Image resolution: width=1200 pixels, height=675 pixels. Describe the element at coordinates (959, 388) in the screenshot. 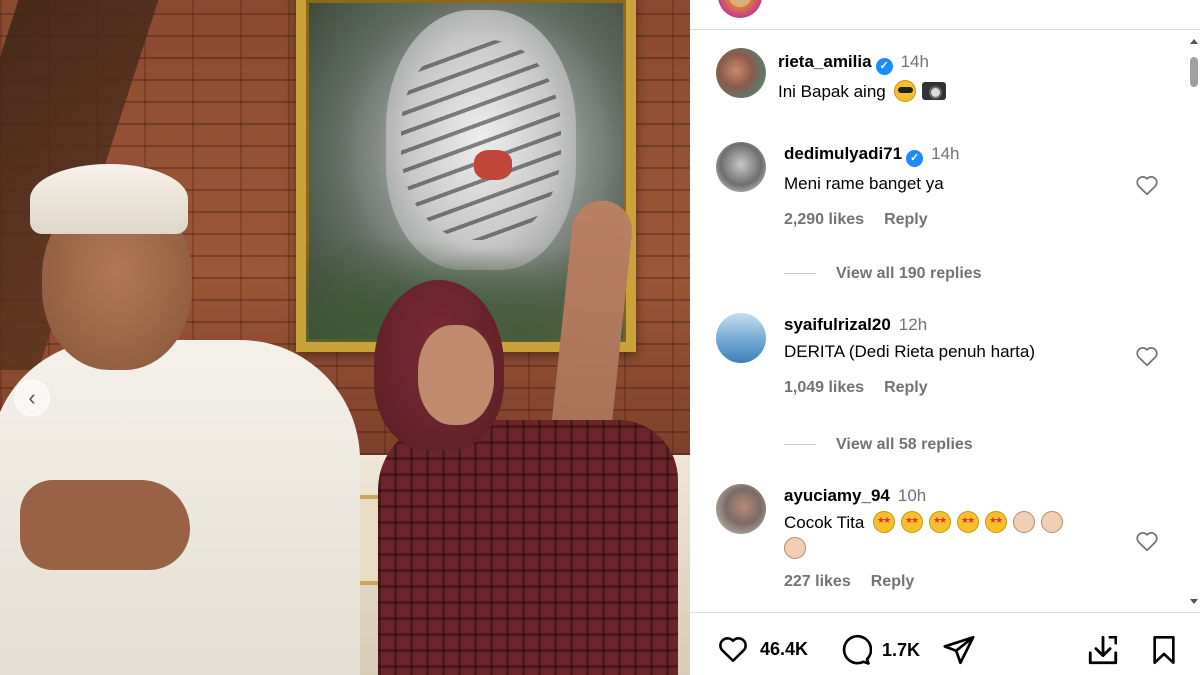

I see `comment-meta: 1,049 likes Reply` at that location.